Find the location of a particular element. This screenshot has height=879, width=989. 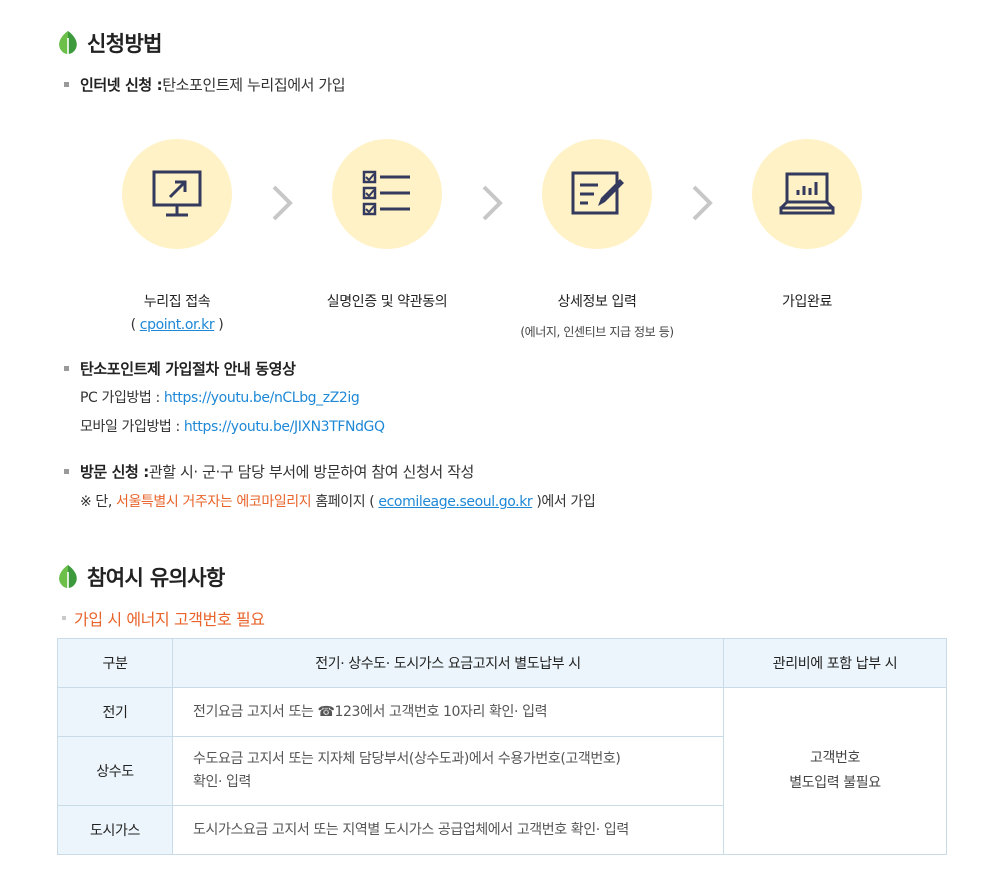

cpoint-link: cpoint.or.kr is located at coordinates (177, 325).